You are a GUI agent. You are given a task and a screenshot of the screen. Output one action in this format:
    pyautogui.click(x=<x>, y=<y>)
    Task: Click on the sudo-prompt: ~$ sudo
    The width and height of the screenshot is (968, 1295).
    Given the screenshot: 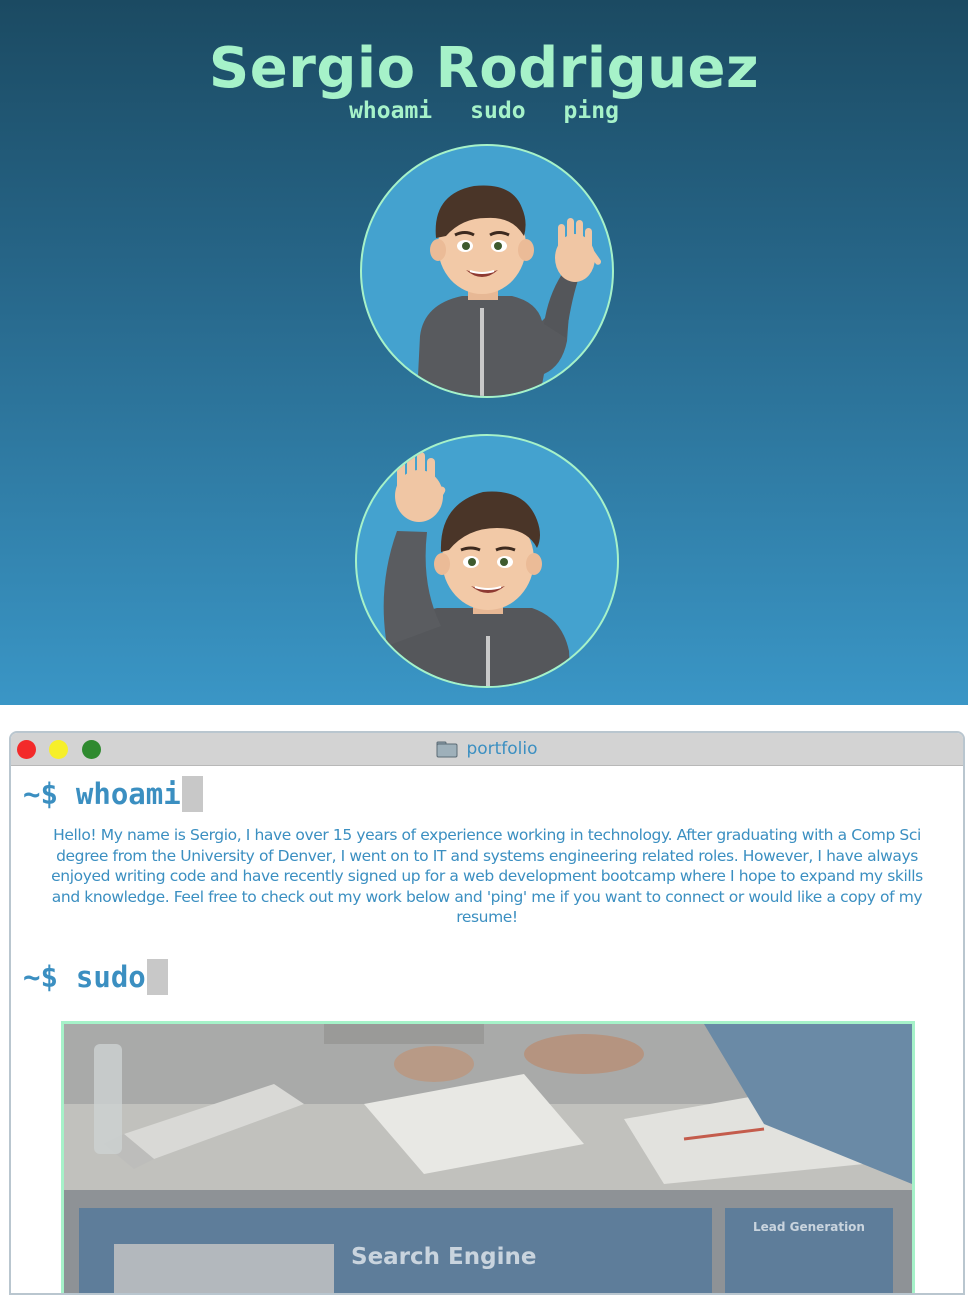 What is the action you would take?
    pyautogui.click(x=95, y=977)
    